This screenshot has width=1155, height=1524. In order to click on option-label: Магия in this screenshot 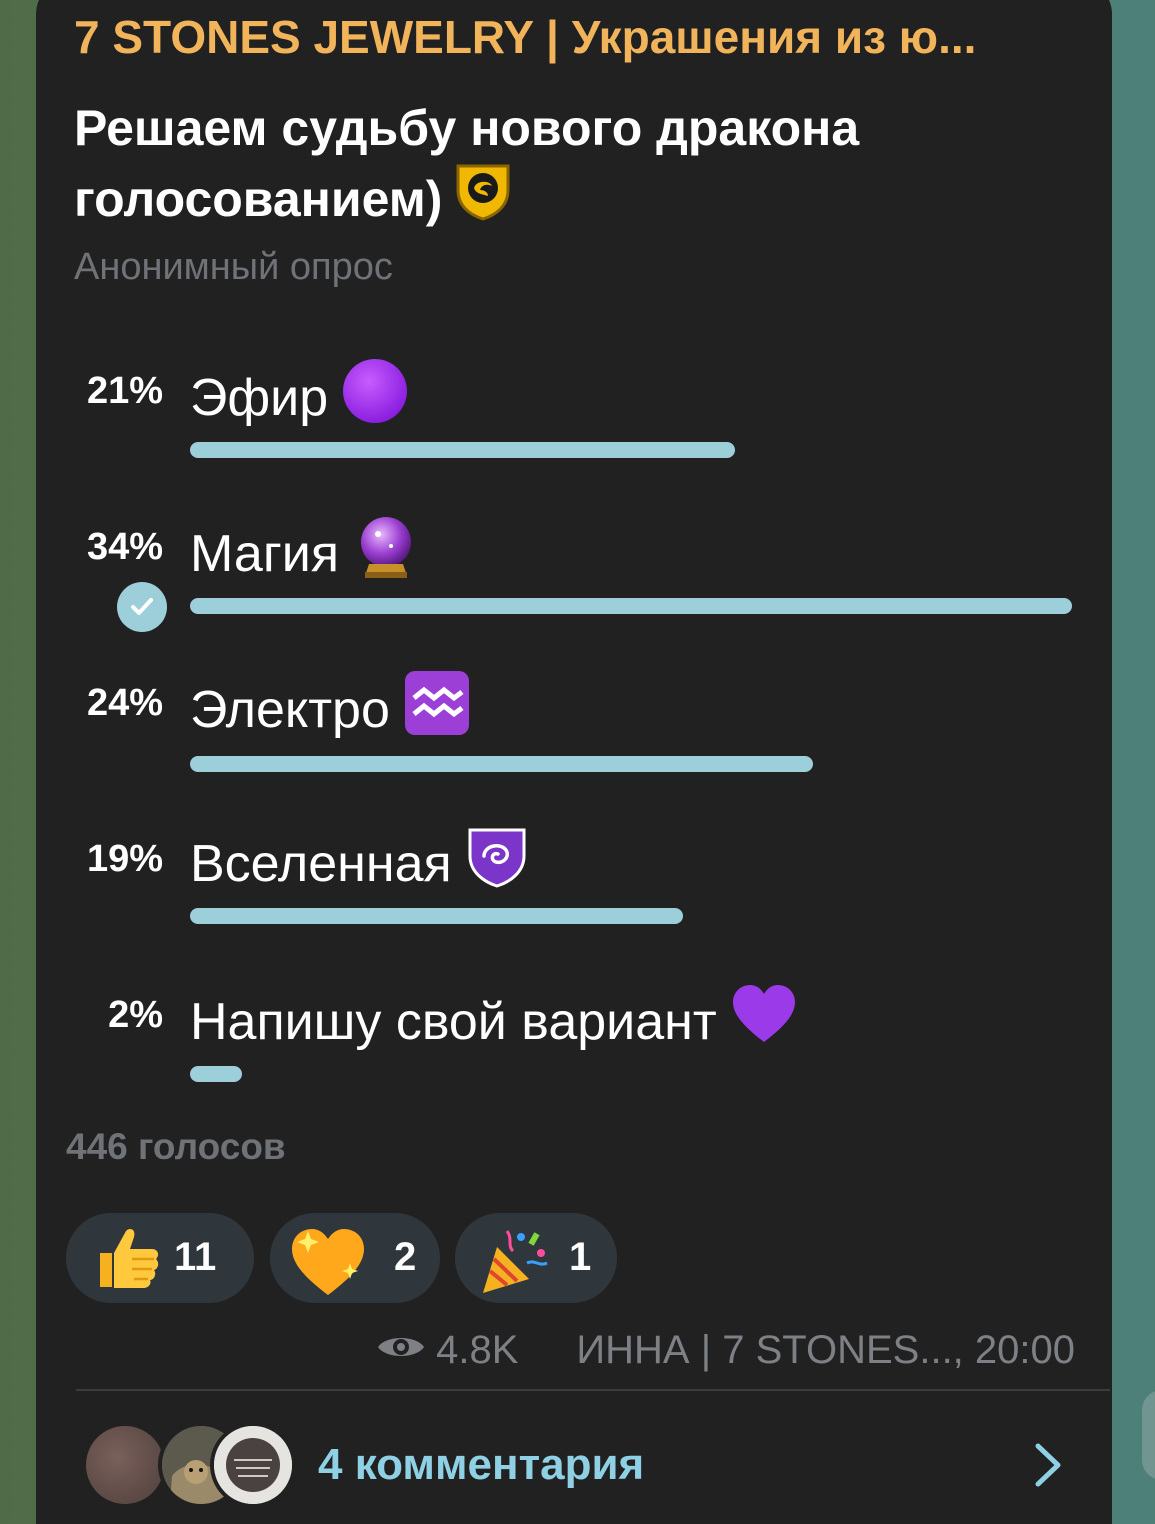, I will do `click(304, 553)`.